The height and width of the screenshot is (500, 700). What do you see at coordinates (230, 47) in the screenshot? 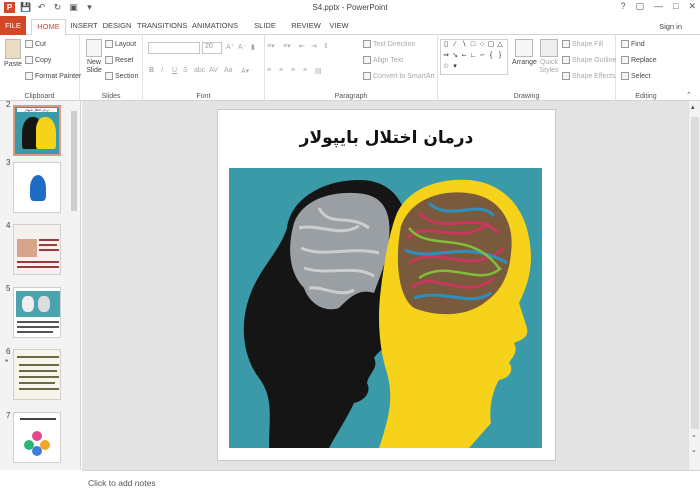
I see `grow-font-button: A⁺` at bounding box center [230, 47].